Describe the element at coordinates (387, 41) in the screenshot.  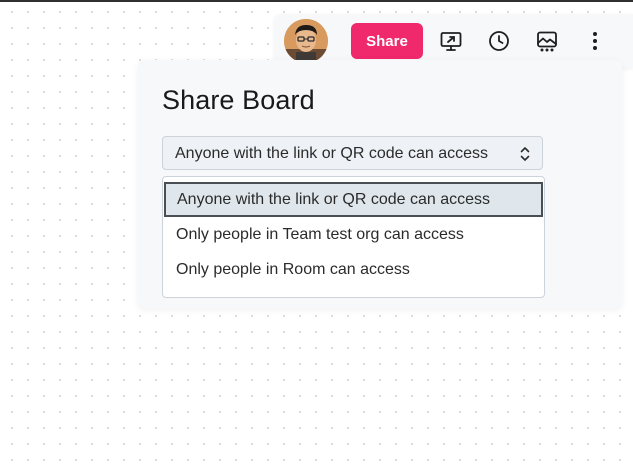
I see `share-button: Share` at that location.